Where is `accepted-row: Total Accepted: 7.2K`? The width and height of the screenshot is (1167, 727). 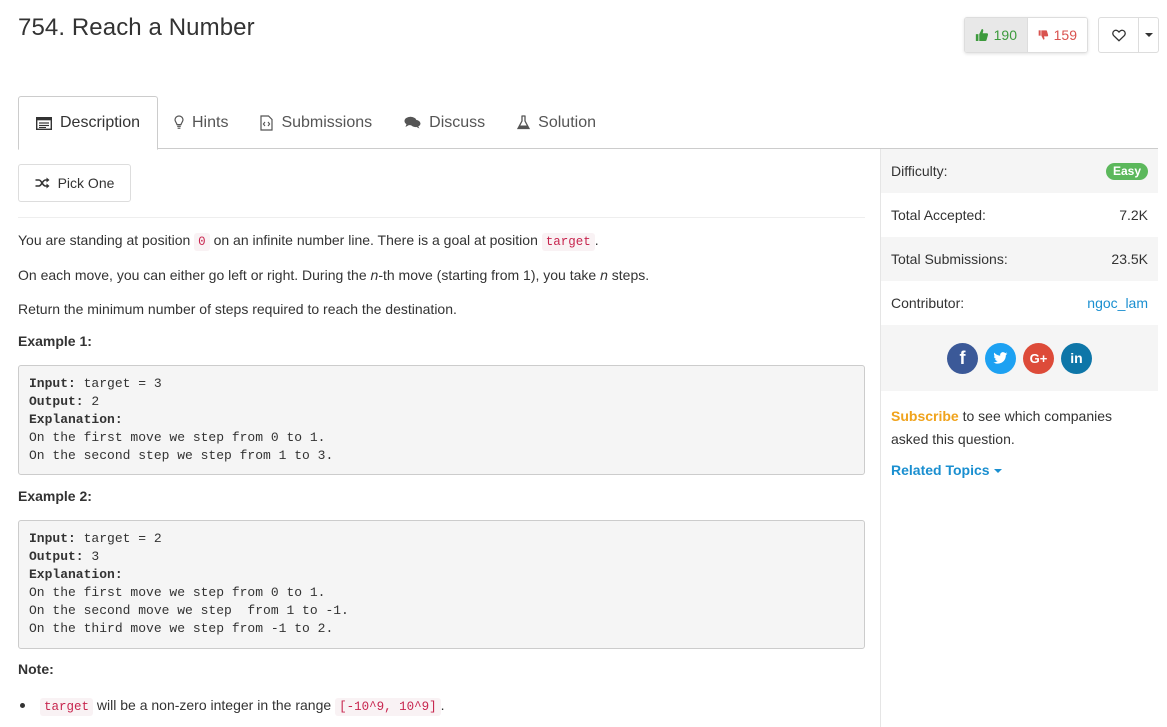
accepted-row: Total Accepted: 7.2K is located at coordinates (1019, 215).